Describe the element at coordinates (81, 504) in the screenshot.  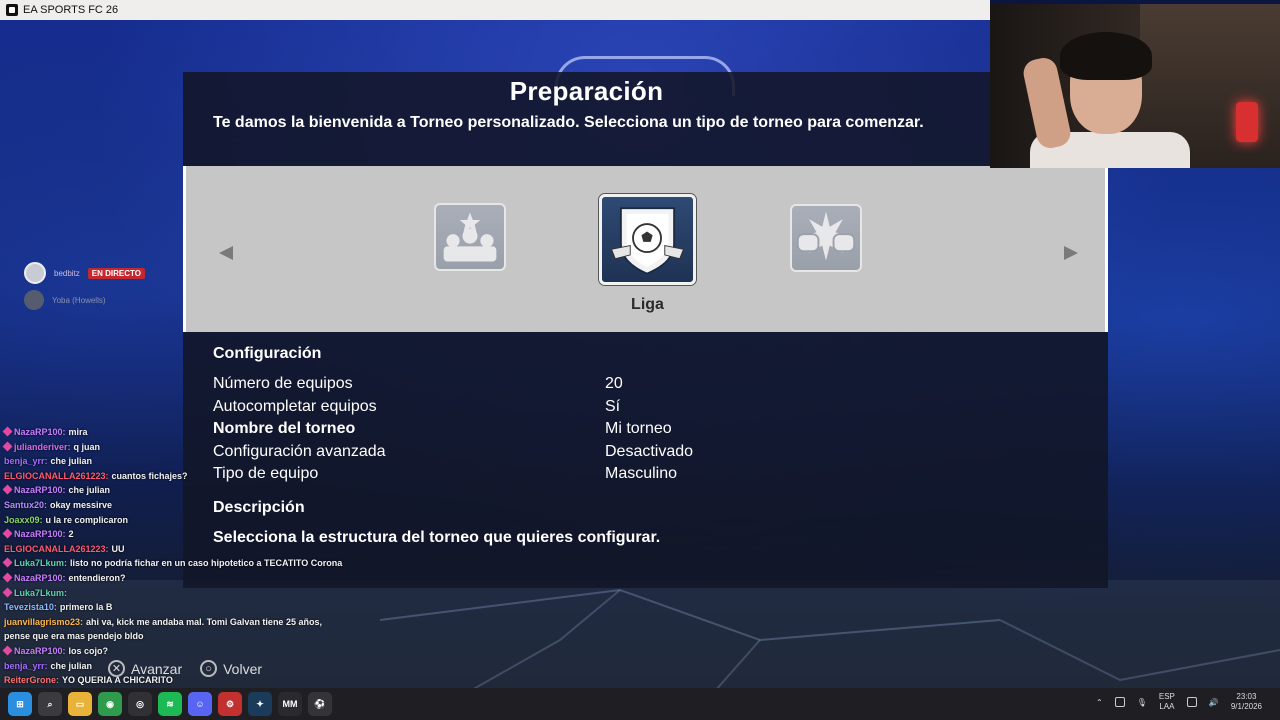
I see `chat-text: okay messirve` at that location.